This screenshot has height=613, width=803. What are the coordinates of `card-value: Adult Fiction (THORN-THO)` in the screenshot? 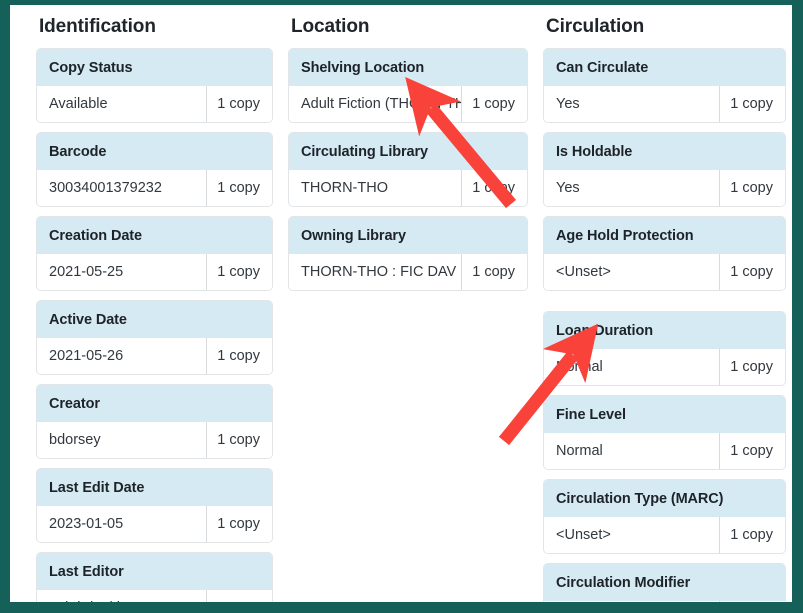 It's located at (381, 104).